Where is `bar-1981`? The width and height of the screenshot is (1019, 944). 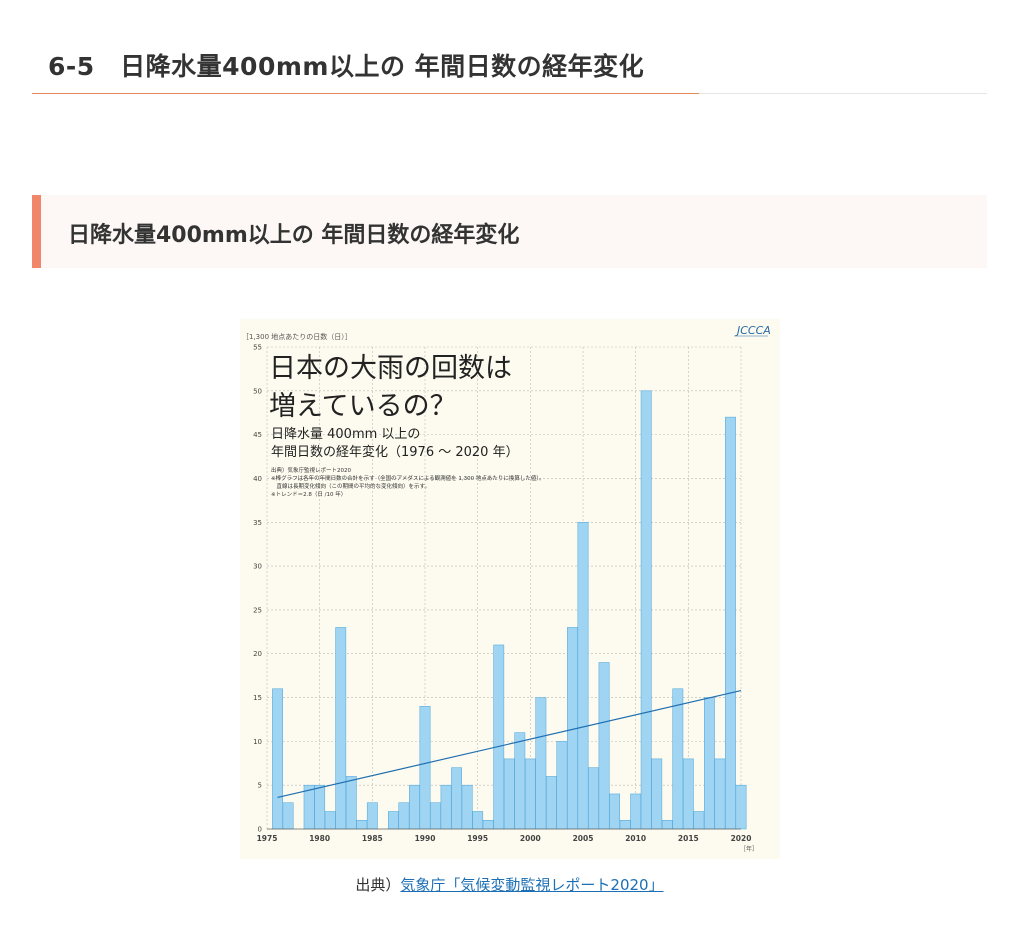 bar-1981 is located at coordinates (330, 820).